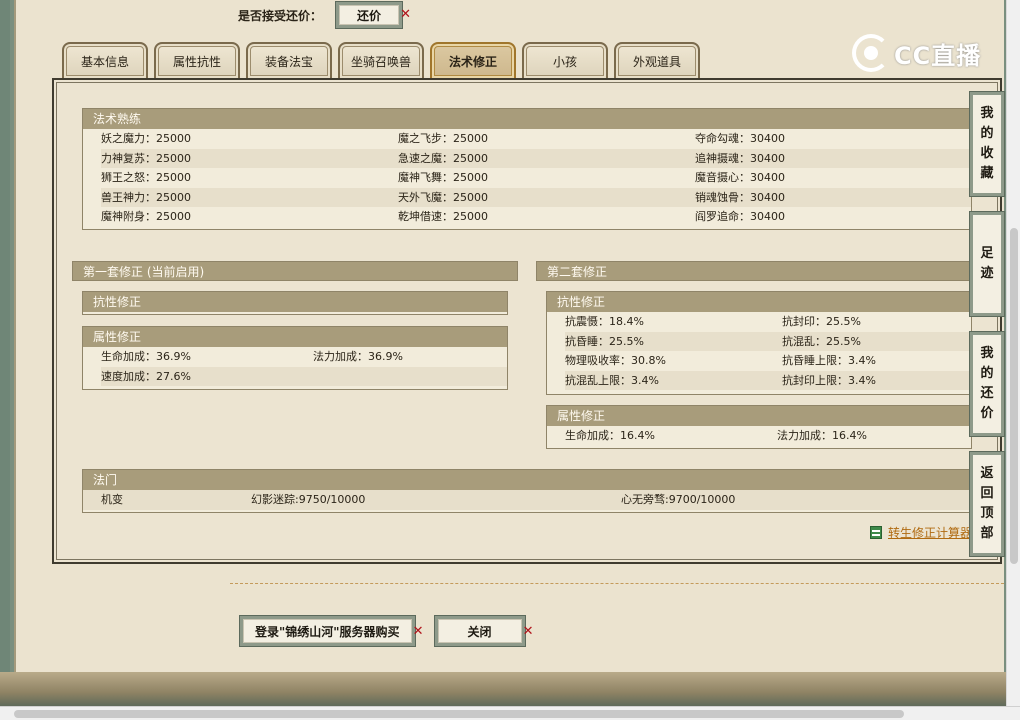 Image resolution: width=1020 pixels, height=720 pixels. I want to click on table-row: 生命加成：16.4% 法力加成：16.4%, so click(768, 436).